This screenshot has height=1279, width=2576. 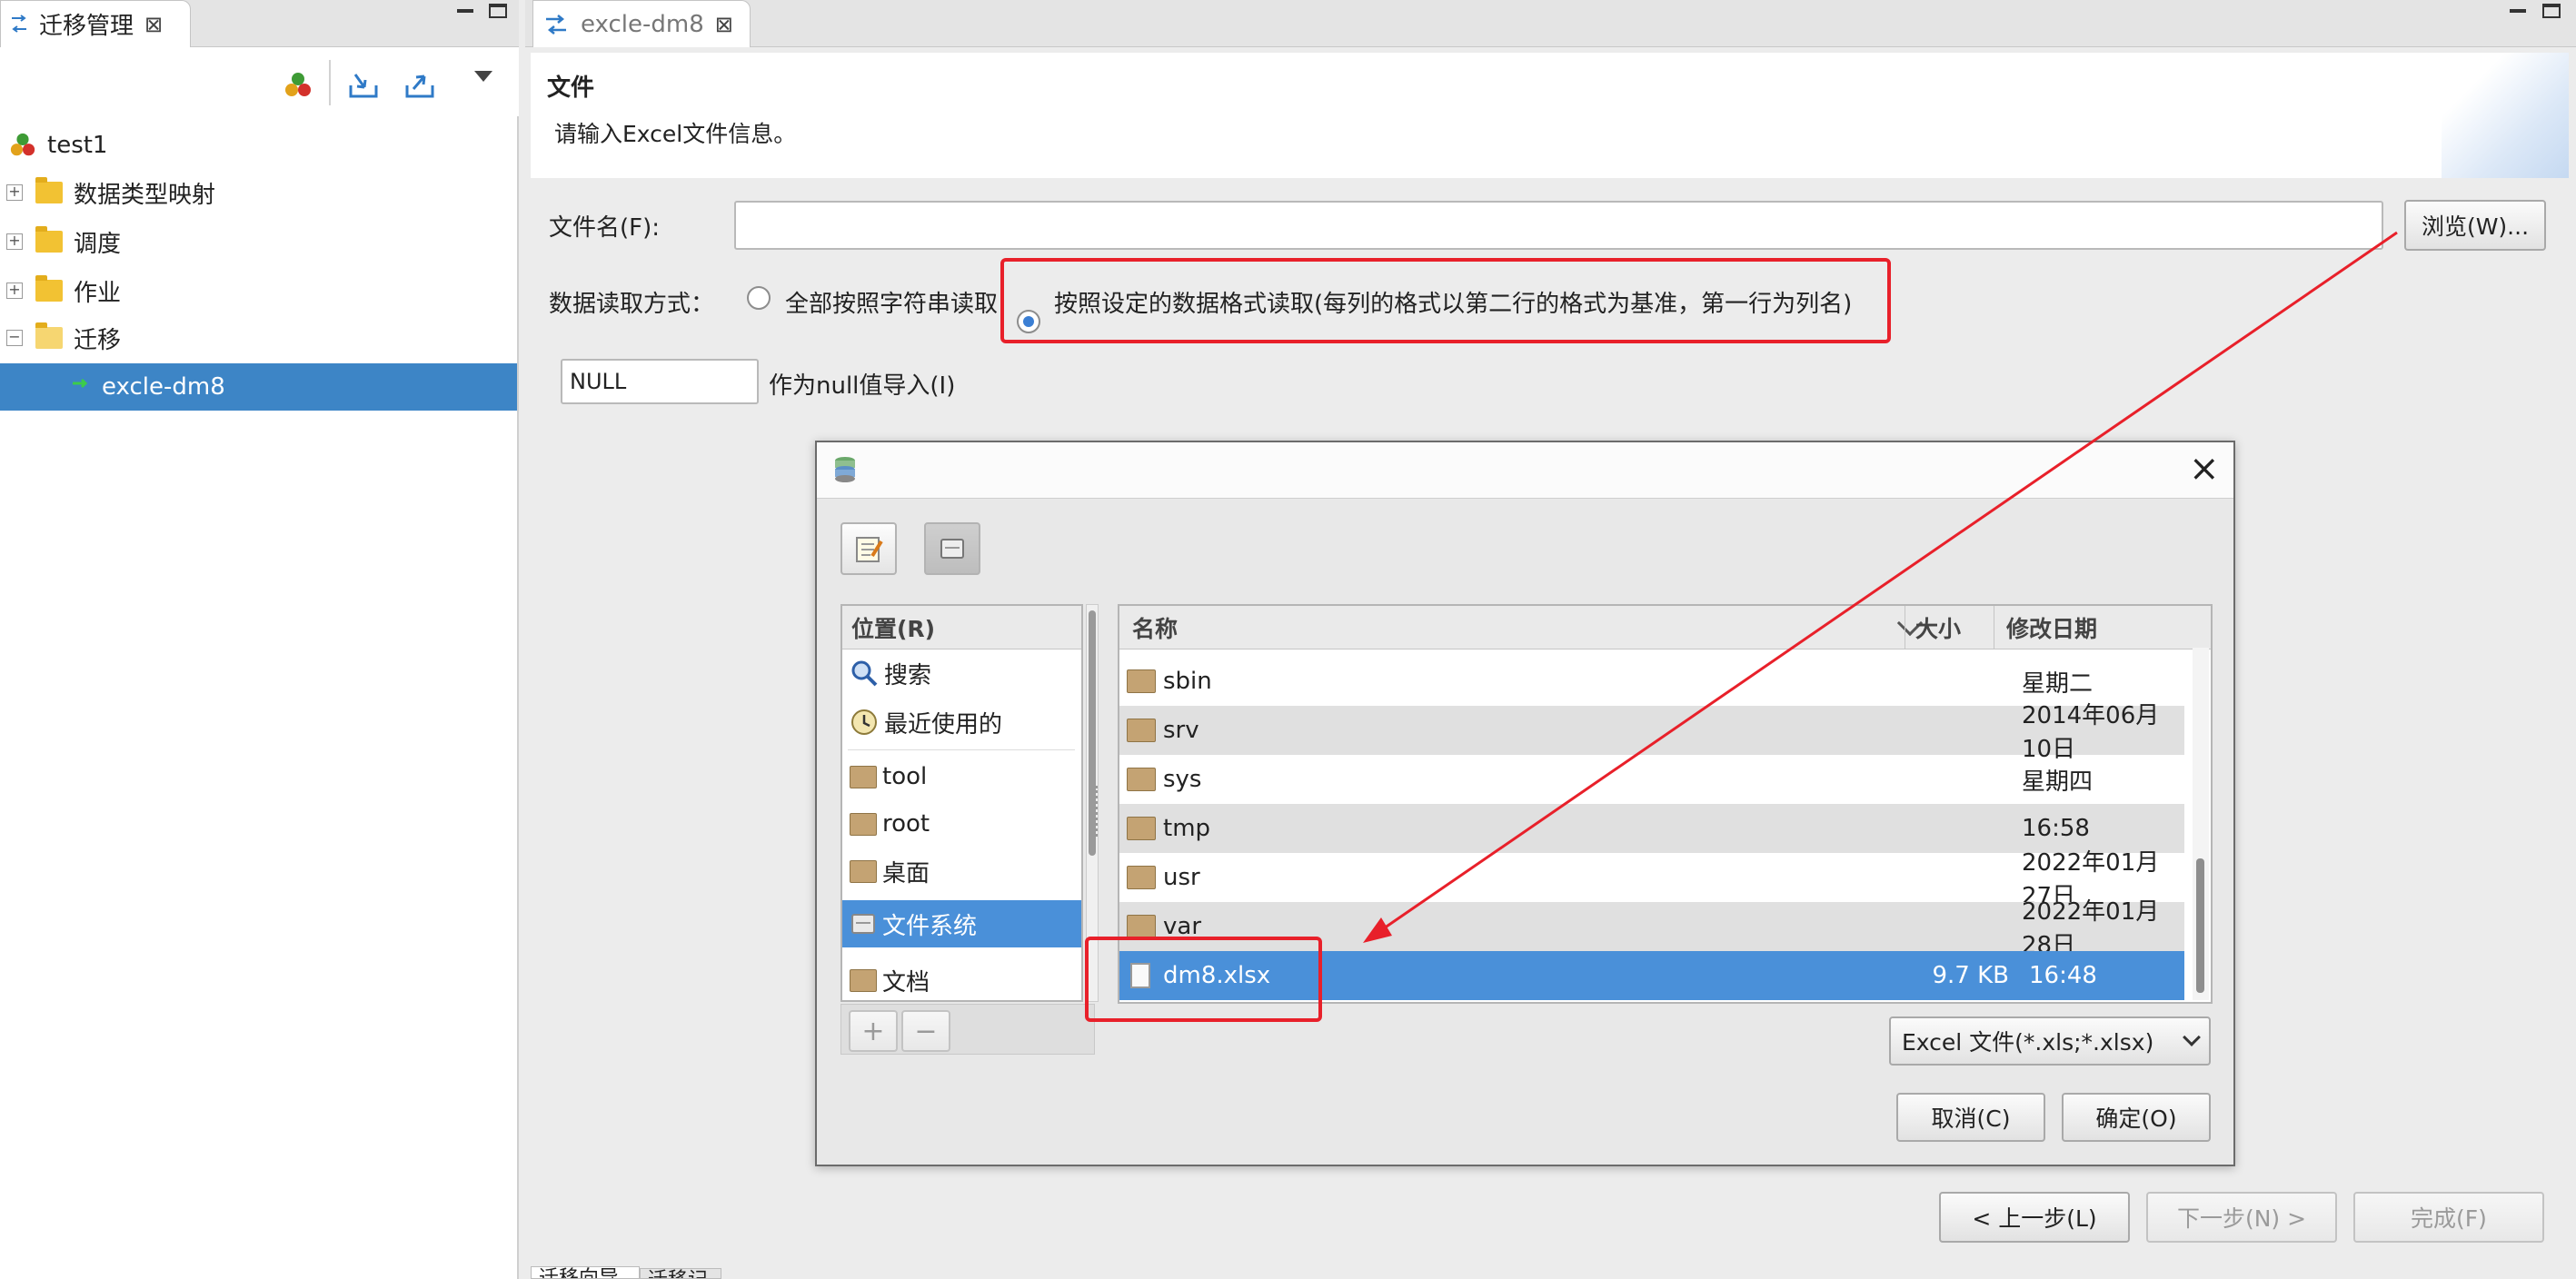 What do you see at coordinates (1550, 115) in the screenshot?
I see `wizard-header: 文件 请输入Excel文件信息。` at bounding box center [1550, 115].